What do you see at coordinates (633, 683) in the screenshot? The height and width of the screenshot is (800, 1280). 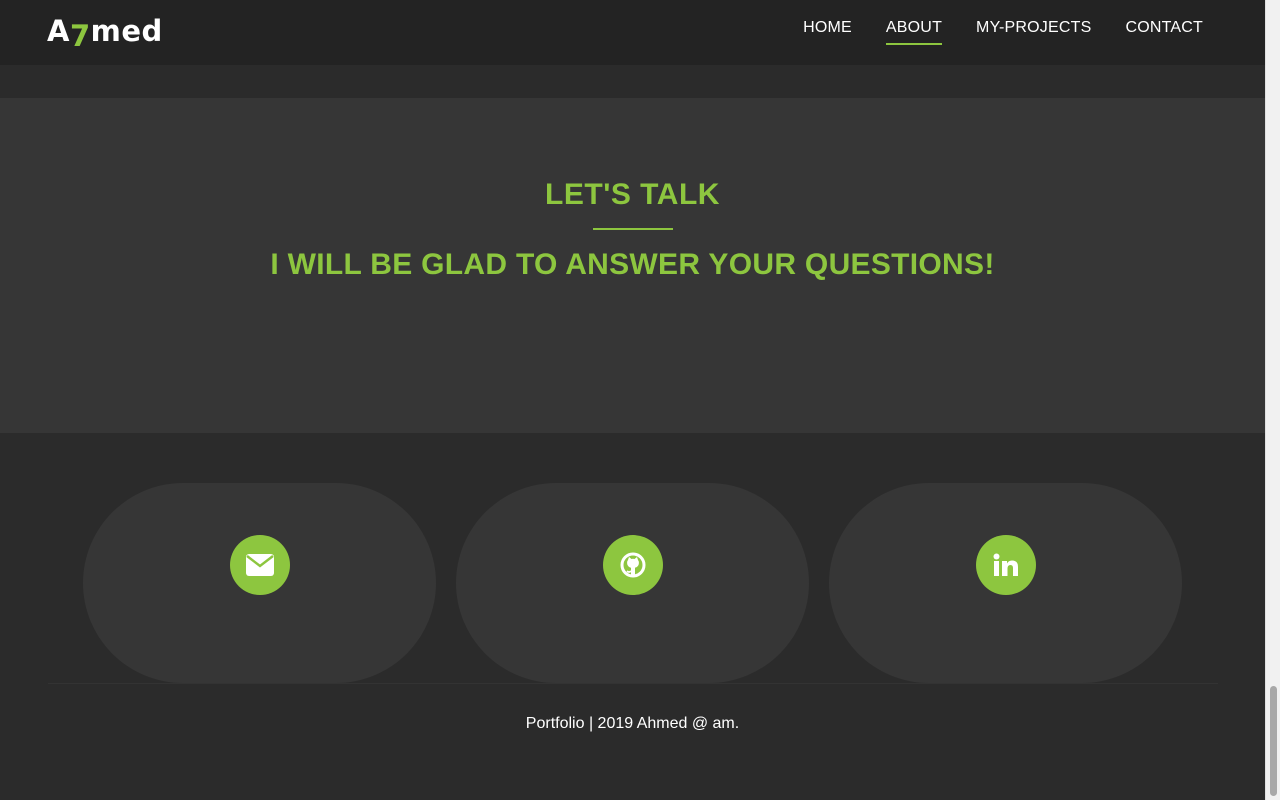 I see `footer-divider` at bounding box center [633, 683].